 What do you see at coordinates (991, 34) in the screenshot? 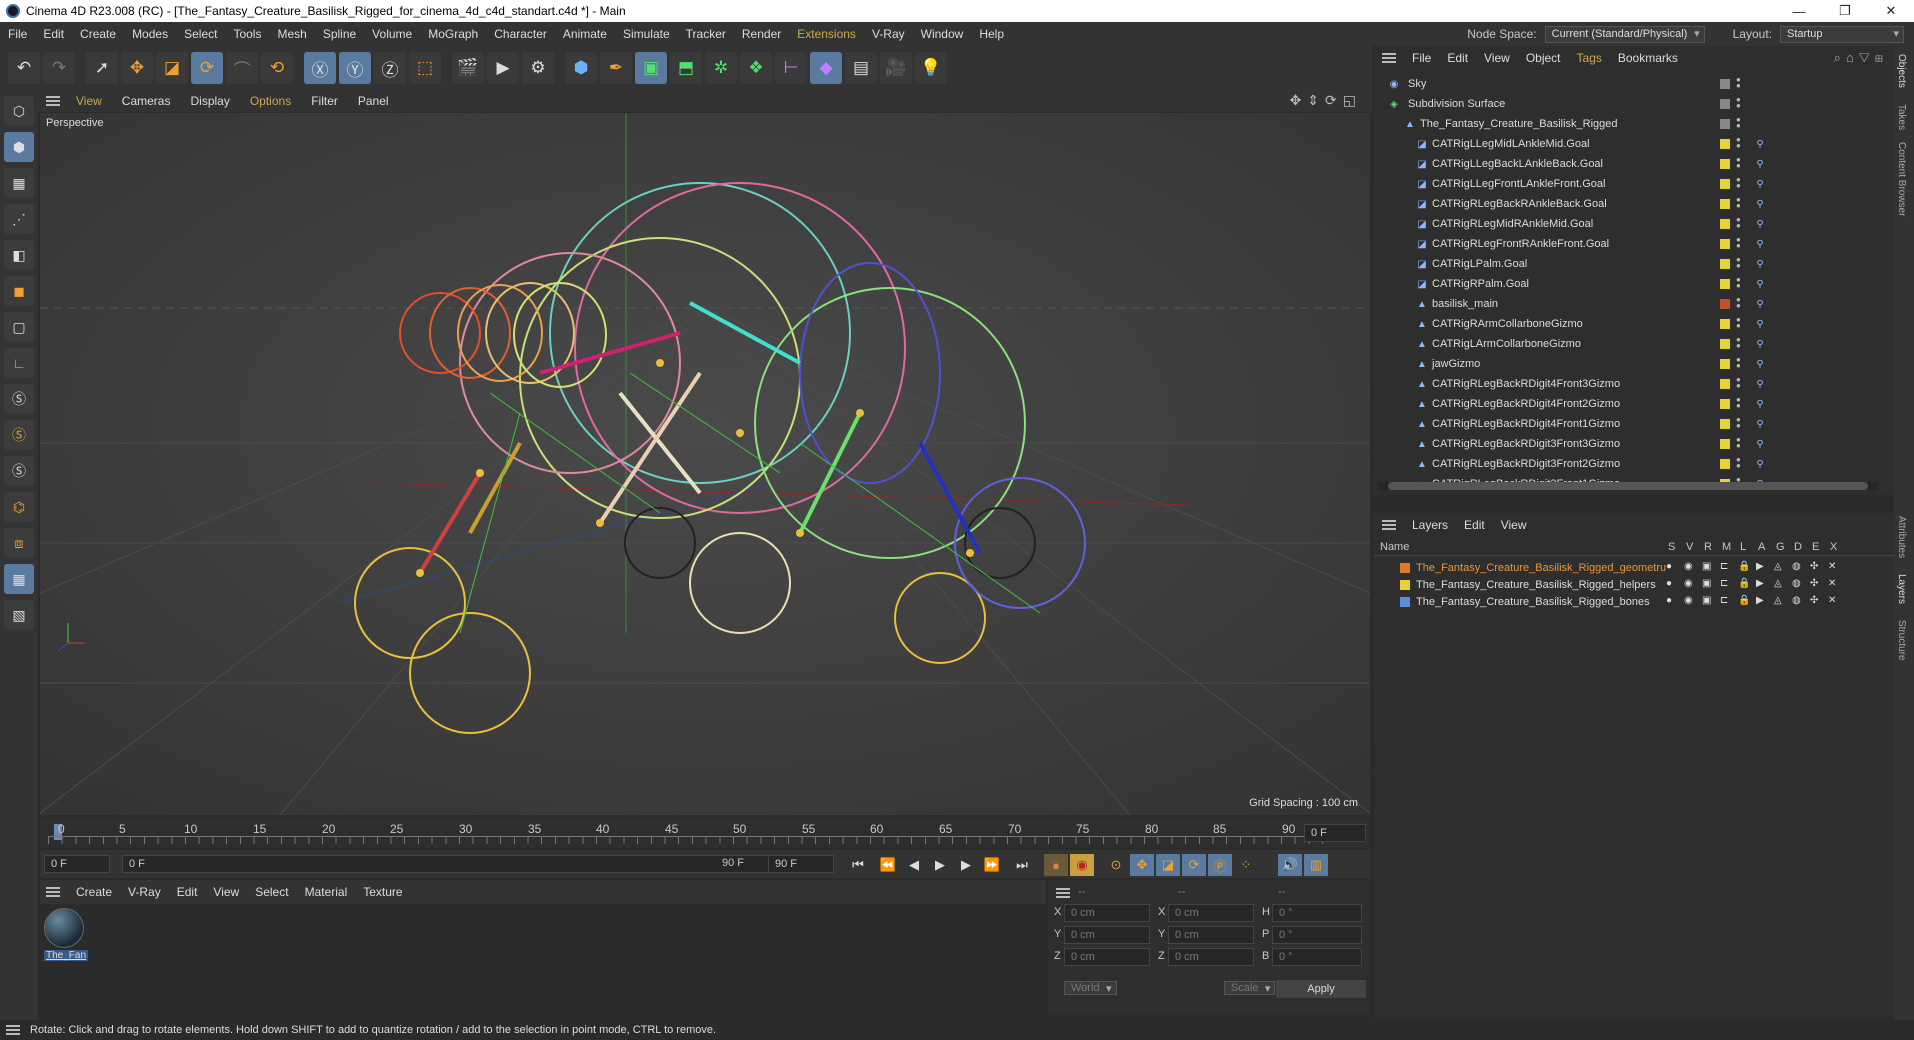
I see `menu-help: Help` at bounding box center [991, 34].